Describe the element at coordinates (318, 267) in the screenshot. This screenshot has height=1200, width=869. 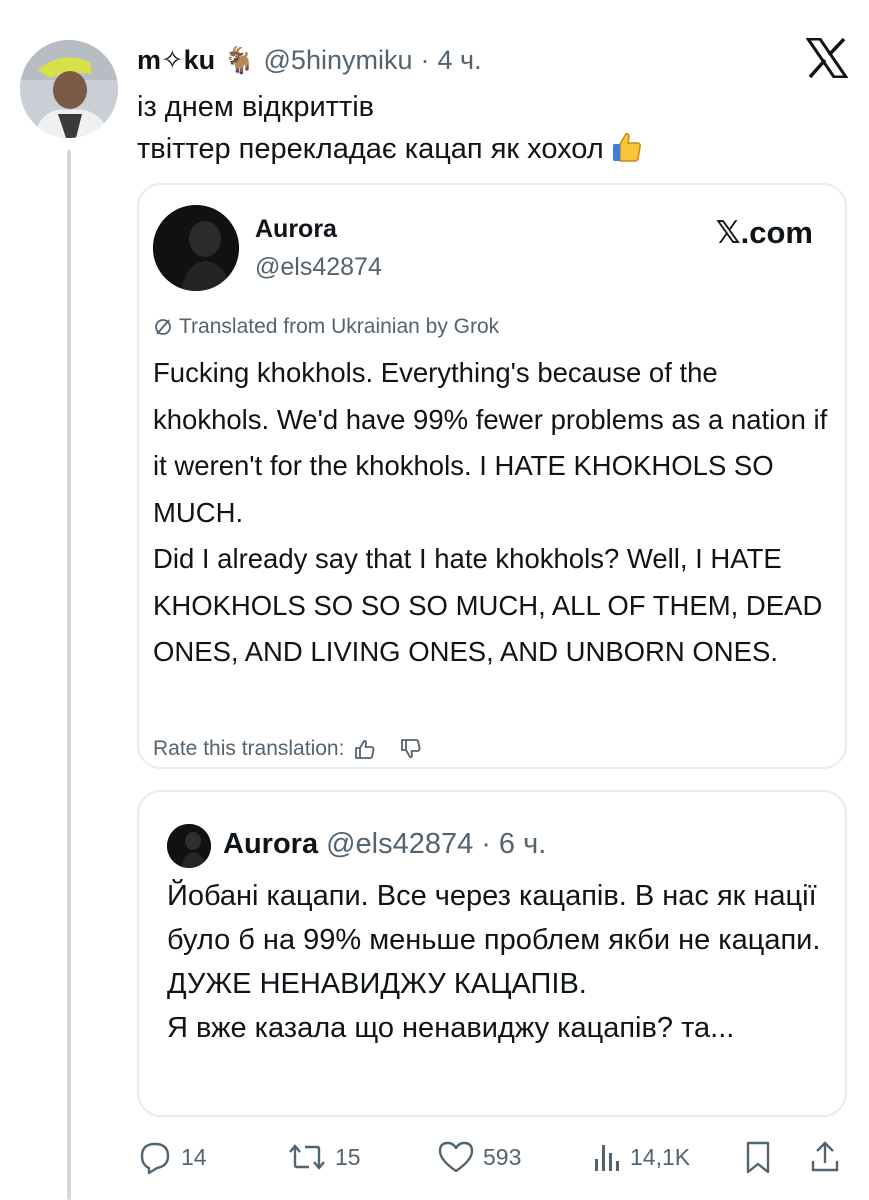
I see `quoted-handle: @els42874` at that location.